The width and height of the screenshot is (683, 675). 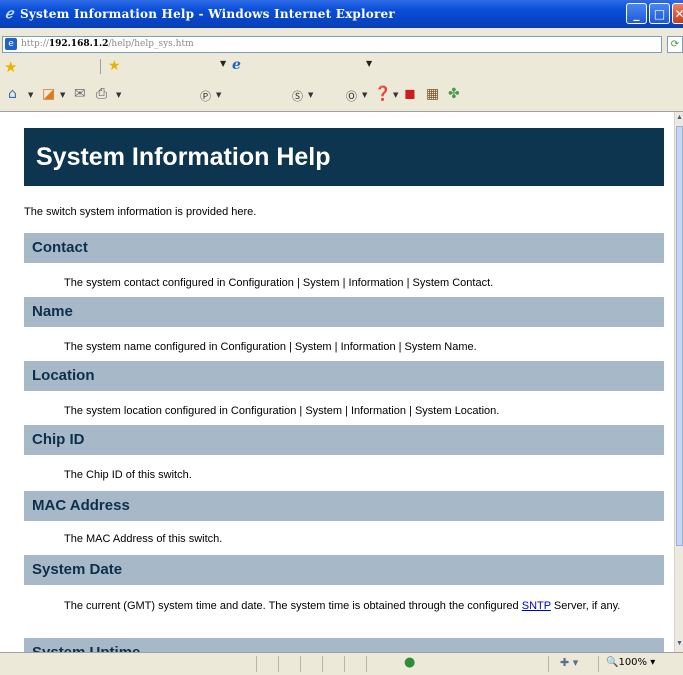 I want to click on page-menu-button: Ⓟ, so click(x=205, y=96).